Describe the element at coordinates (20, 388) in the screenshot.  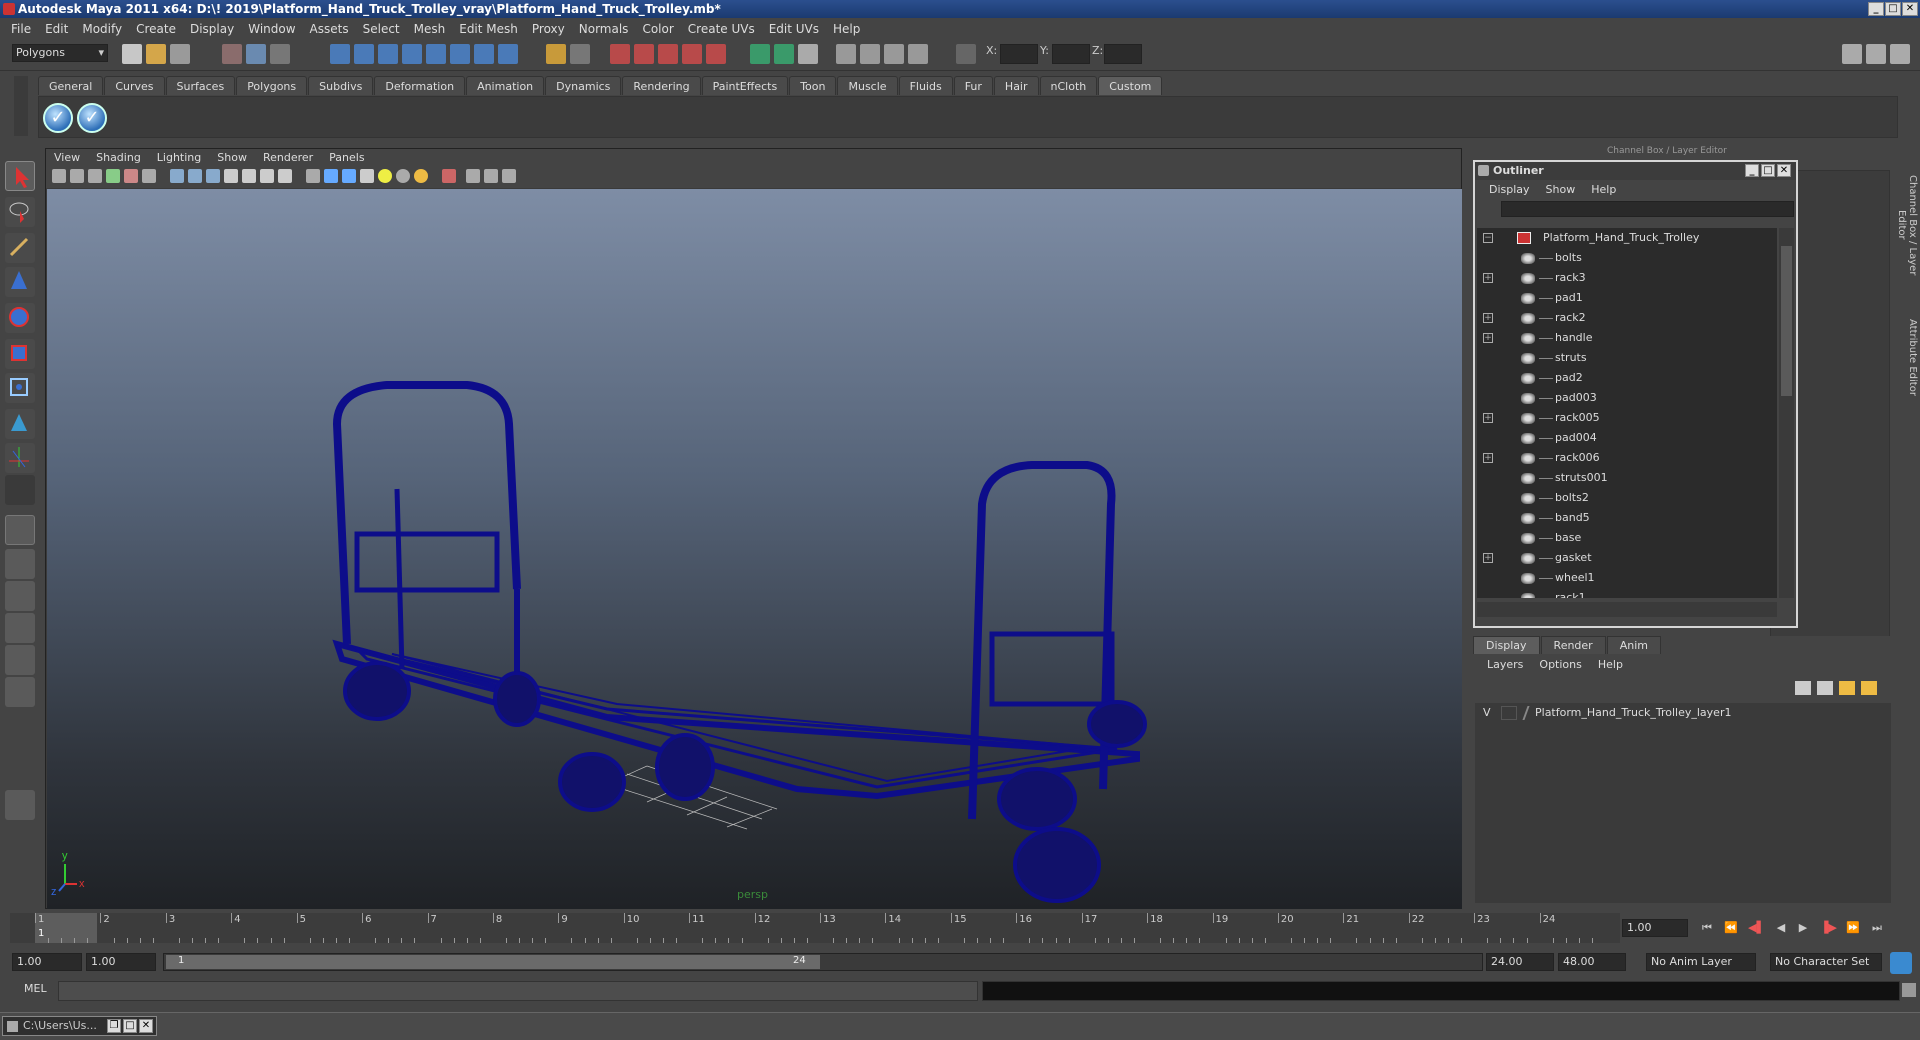
I see `manipulator-tool-icon` at that location.